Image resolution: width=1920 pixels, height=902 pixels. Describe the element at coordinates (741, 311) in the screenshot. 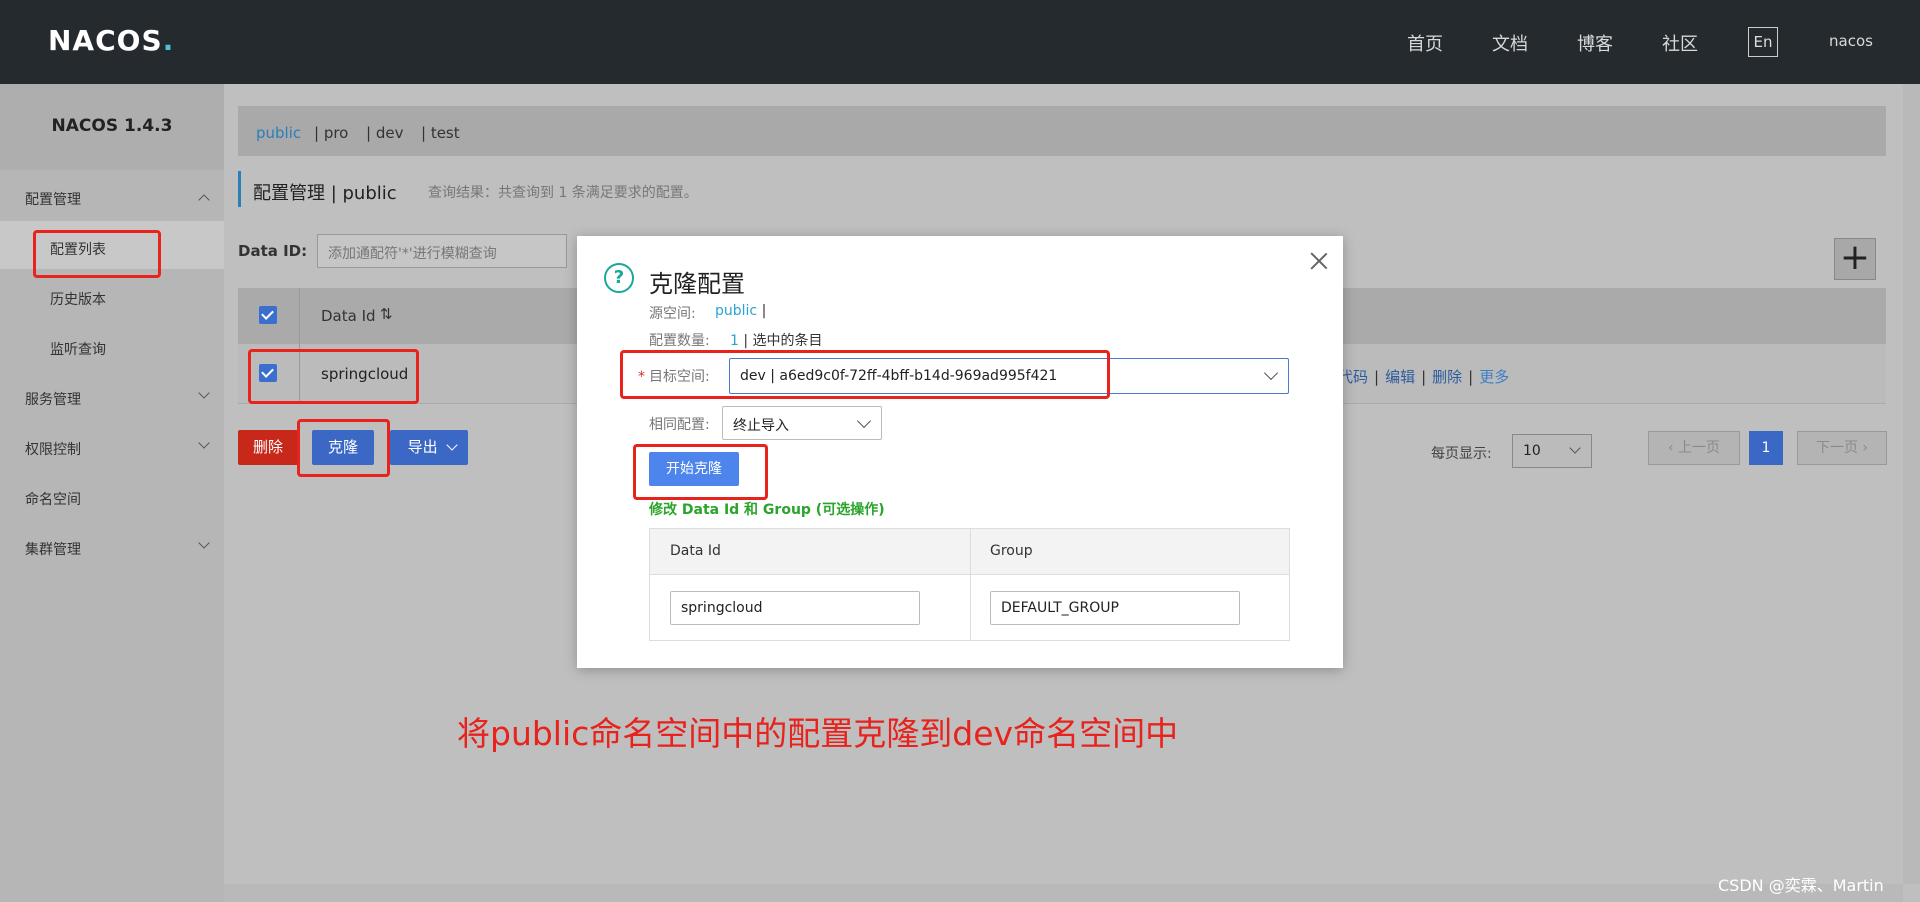

I see `source-namespace-value: public |` at that location.